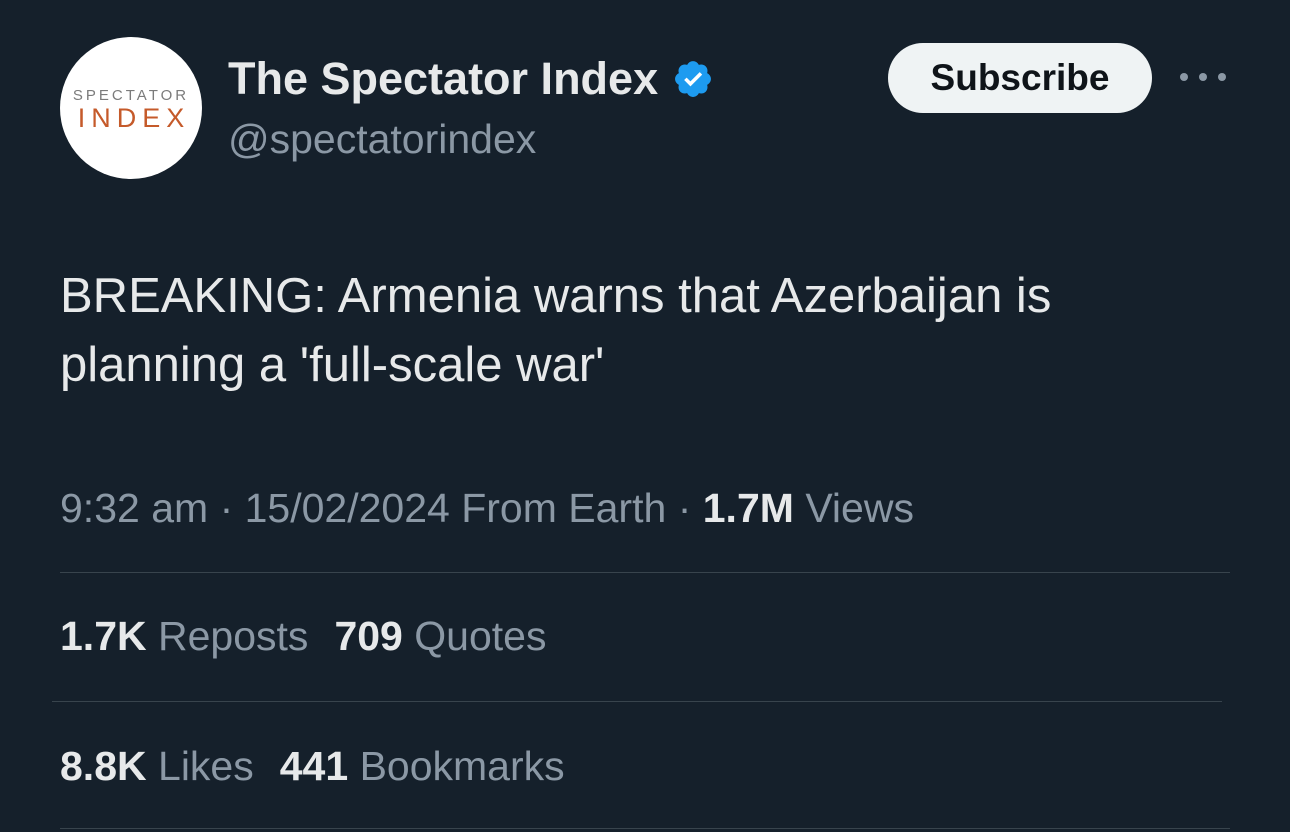  What do you see at coordinates (859, 508) in the screenshot?
I see `views-label: Views` at bounding box center [859, 508].